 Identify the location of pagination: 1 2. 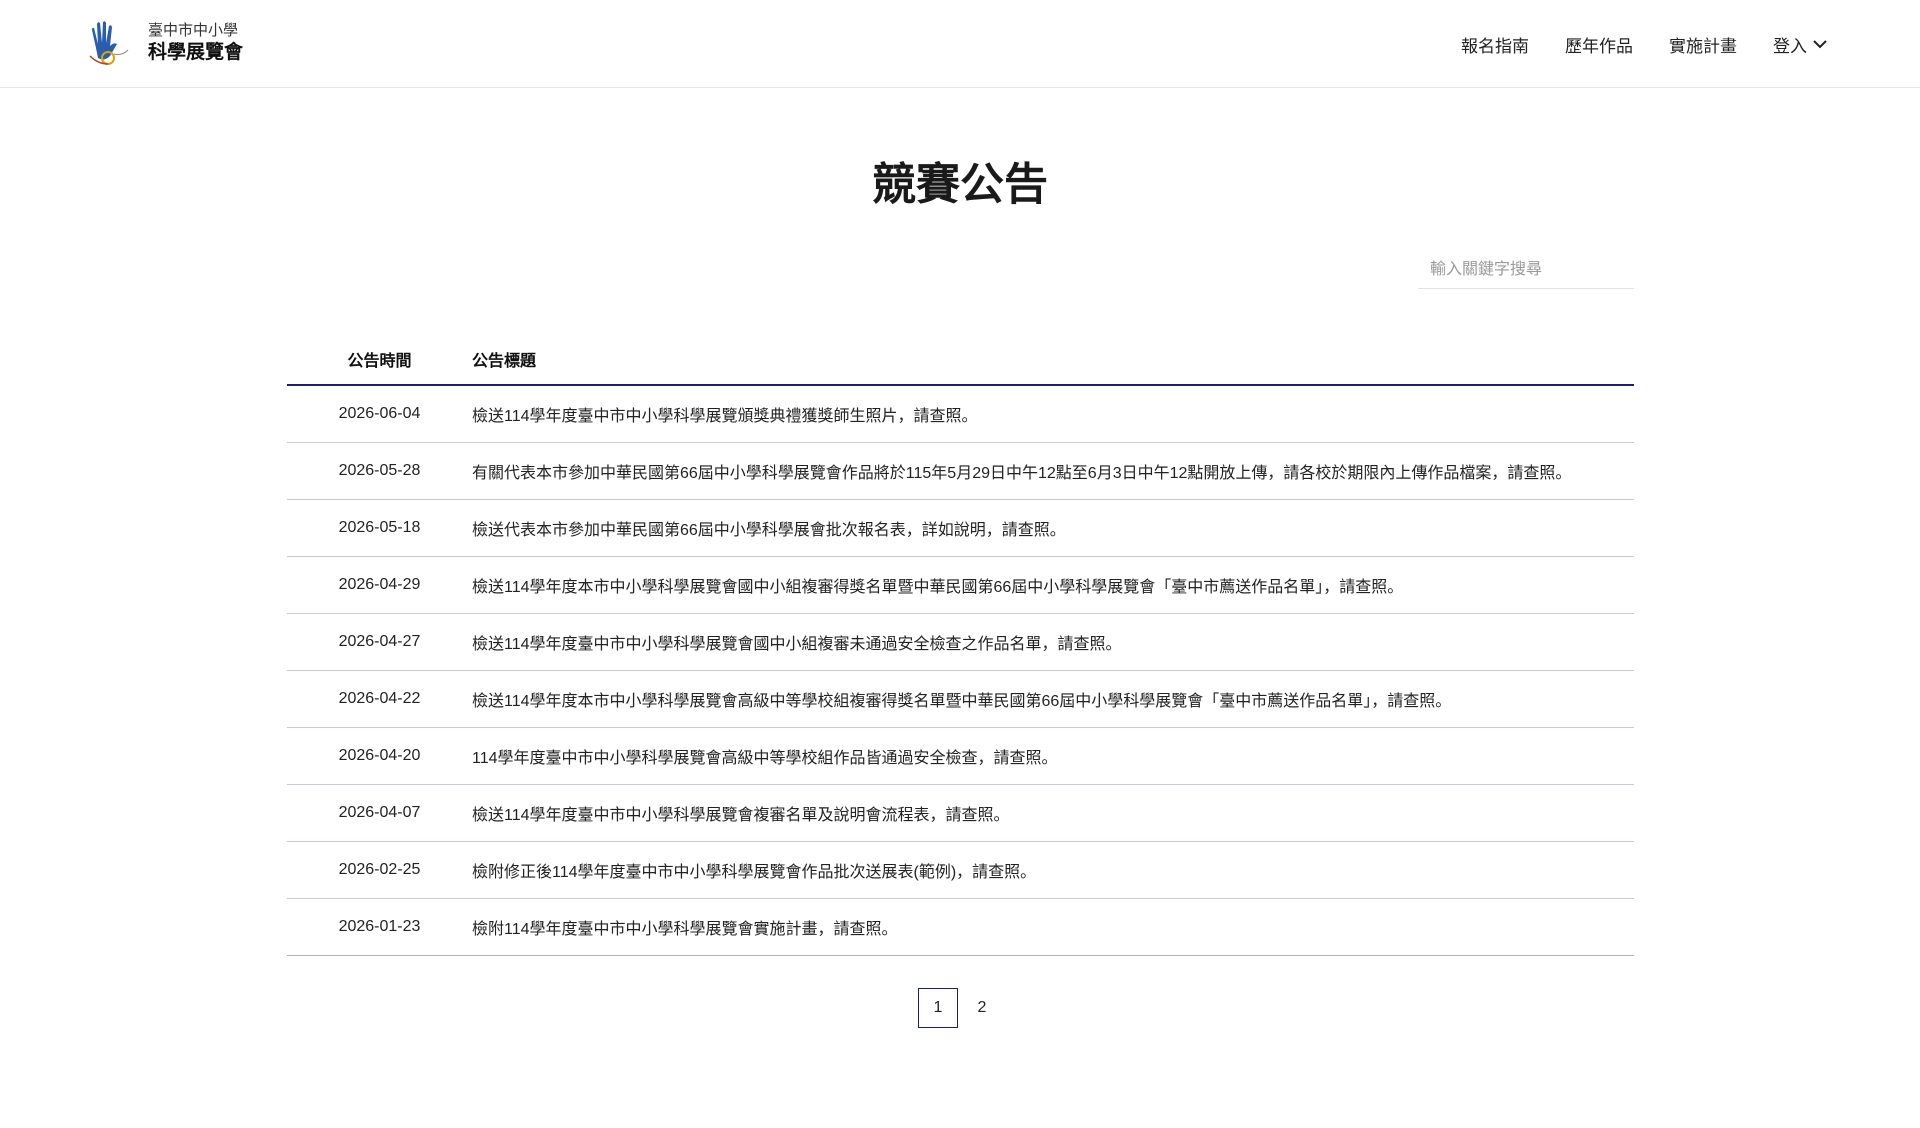
(962, 1008).